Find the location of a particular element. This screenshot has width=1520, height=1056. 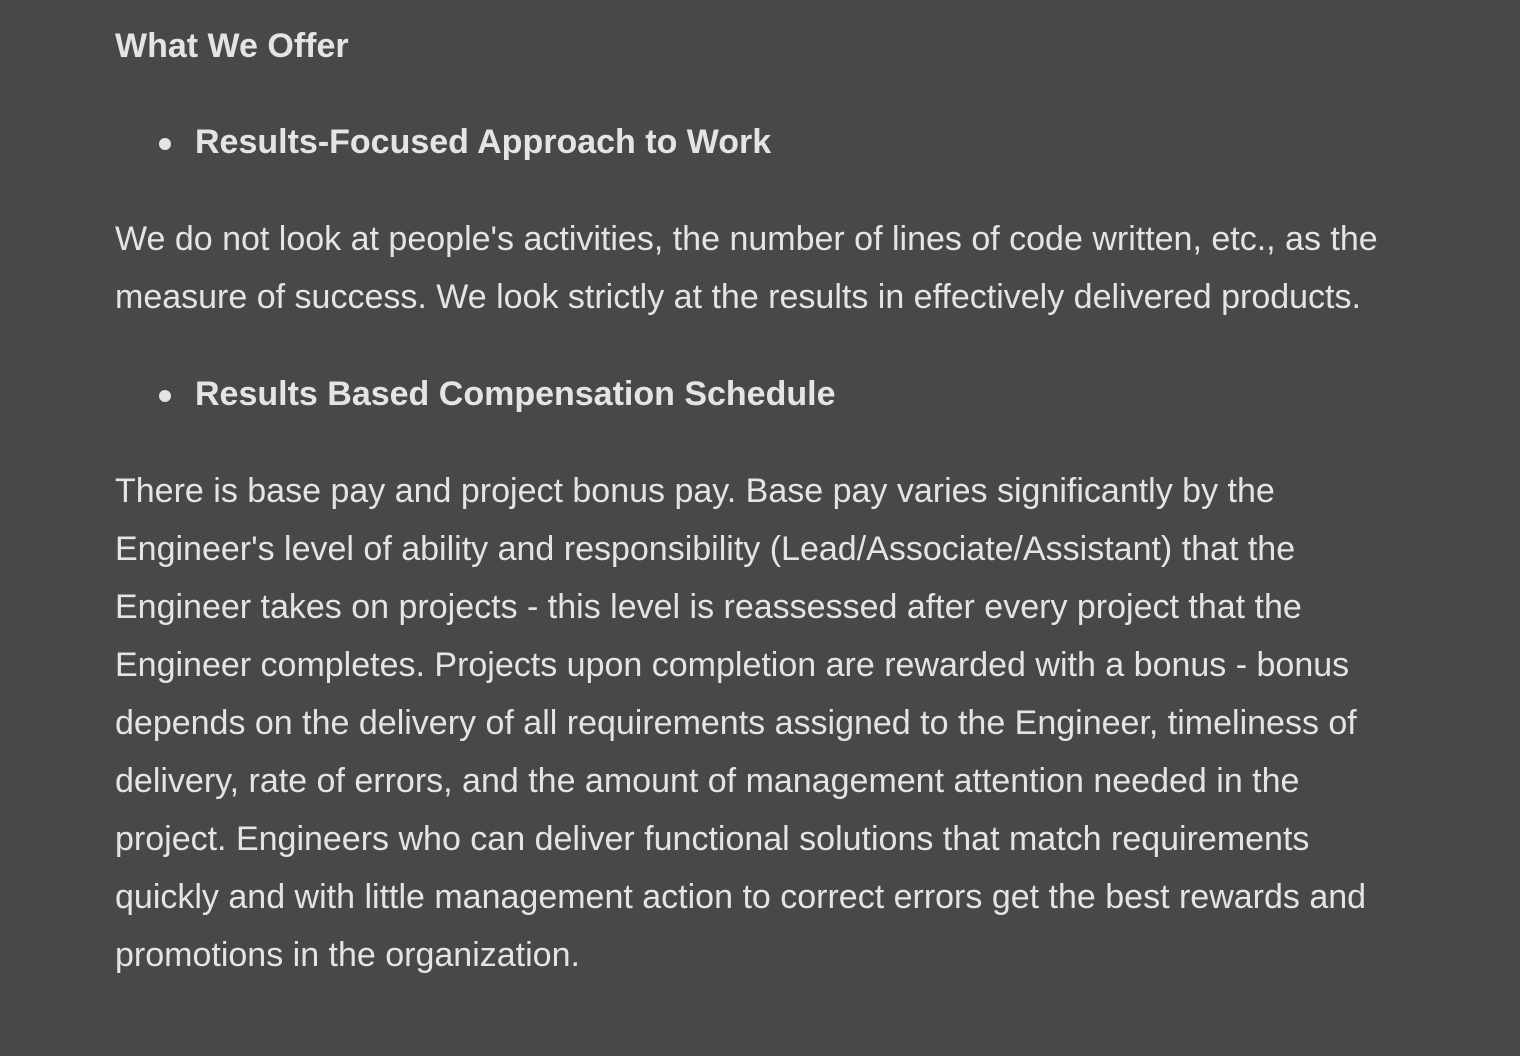

item-heading-text: Results-Focused Approach to Work is located at coordinates (483, 142).